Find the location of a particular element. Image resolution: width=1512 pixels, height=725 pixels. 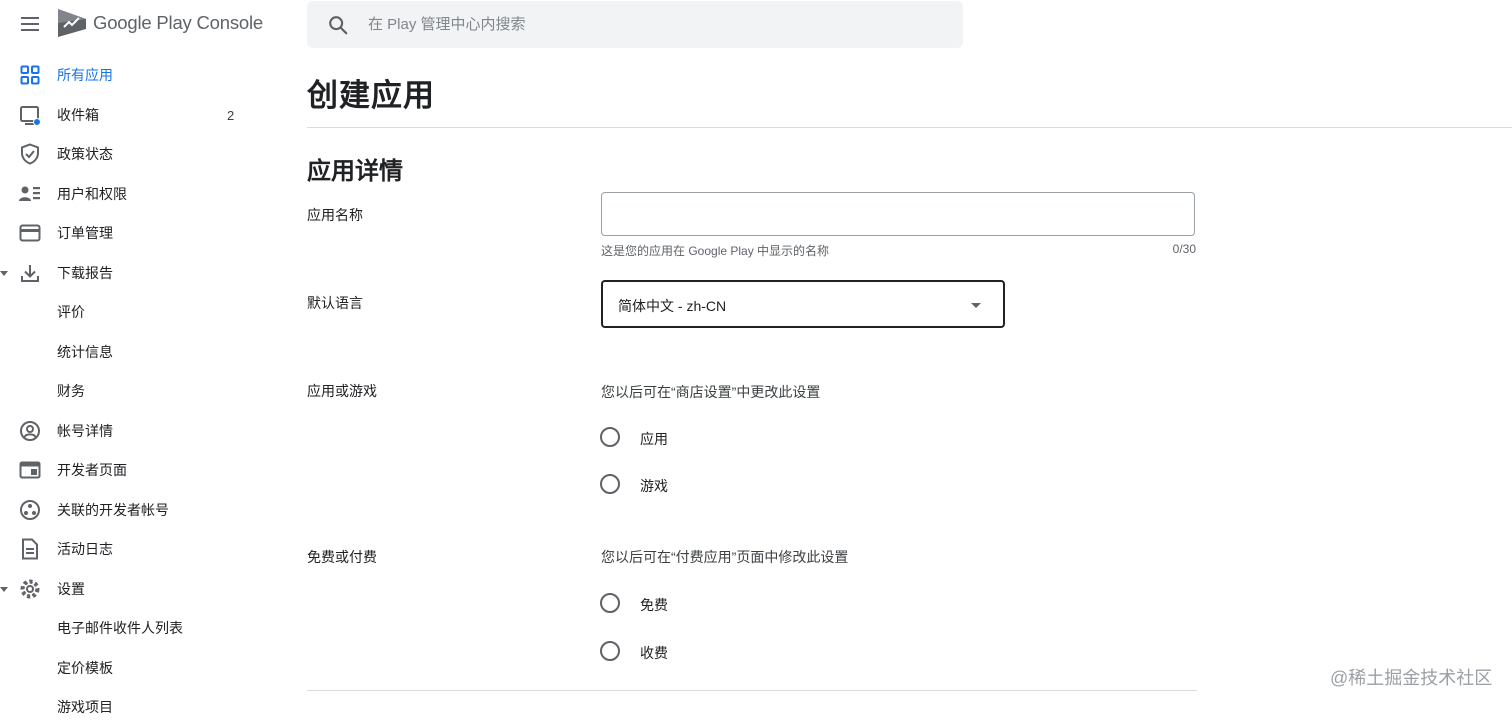

free-or-paid-label: 免费或付费 is located at coordinates (342, 557).